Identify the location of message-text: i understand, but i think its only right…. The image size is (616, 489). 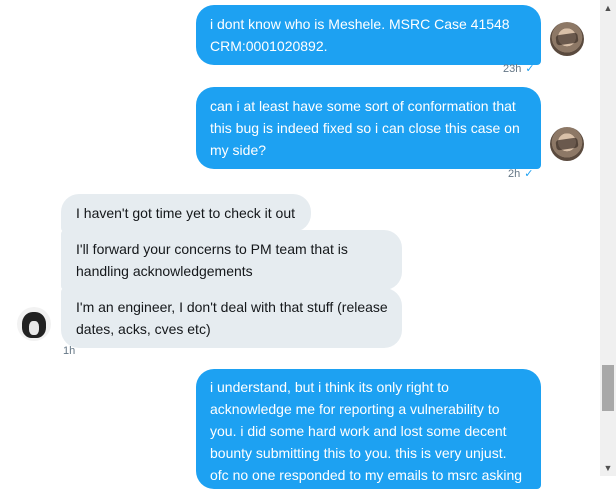
(366, 431).